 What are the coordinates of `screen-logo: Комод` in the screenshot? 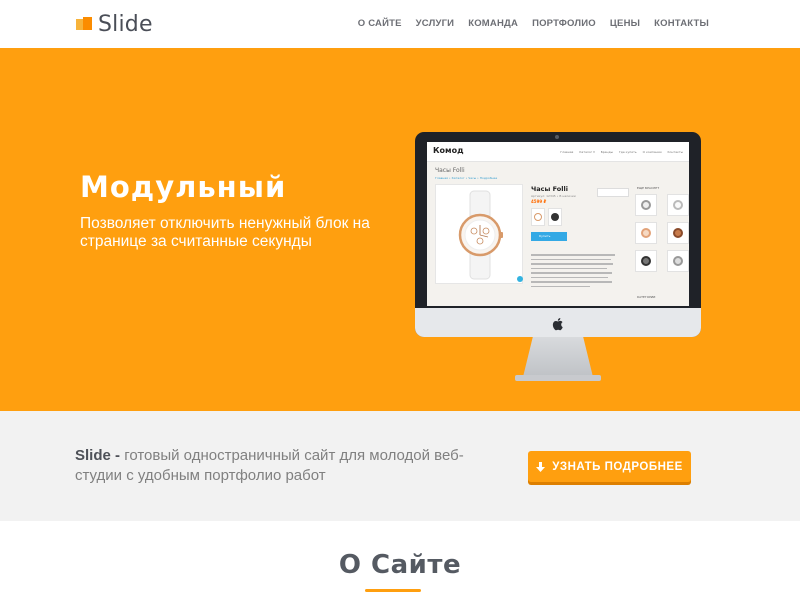 It's located at (448, 150).